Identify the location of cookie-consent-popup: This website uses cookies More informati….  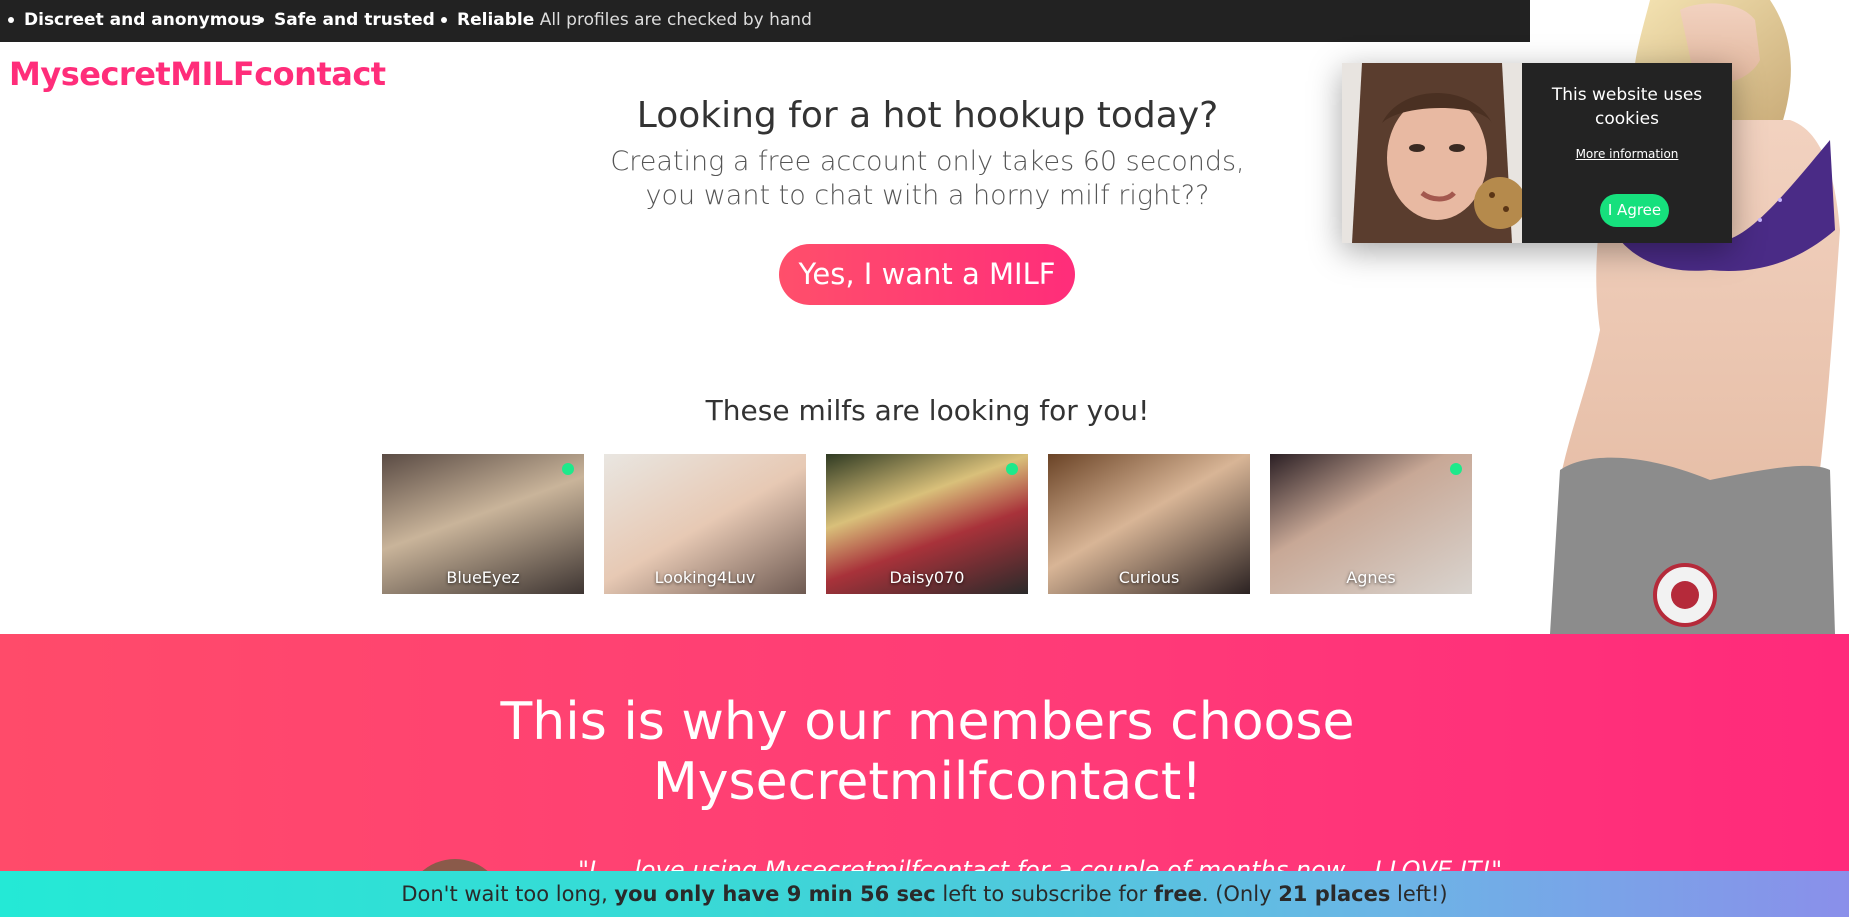
(1537, 153).